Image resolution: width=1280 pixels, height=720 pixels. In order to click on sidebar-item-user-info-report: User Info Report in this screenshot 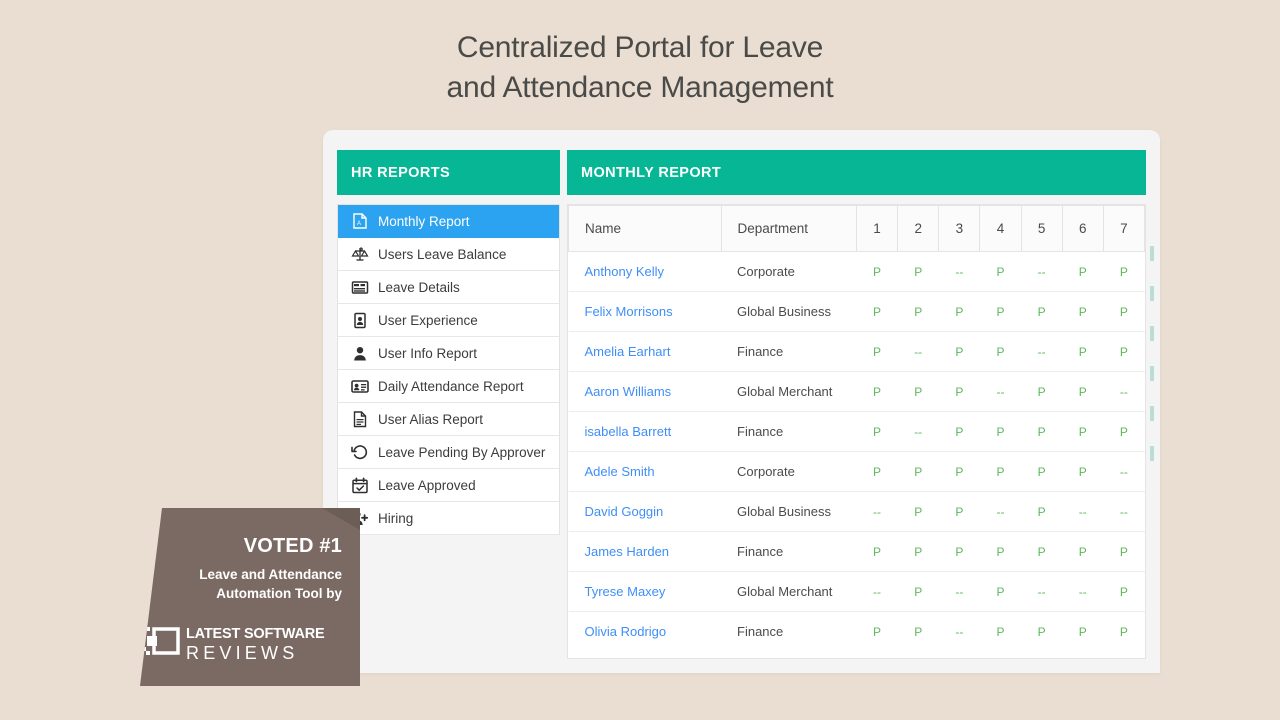, I will do `click(448, 353)`.